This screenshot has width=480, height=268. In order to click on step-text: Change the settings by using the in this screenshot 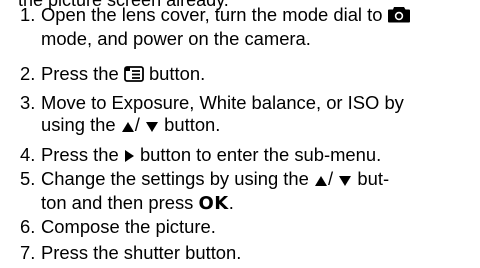, I will do `click(175, 178)`.